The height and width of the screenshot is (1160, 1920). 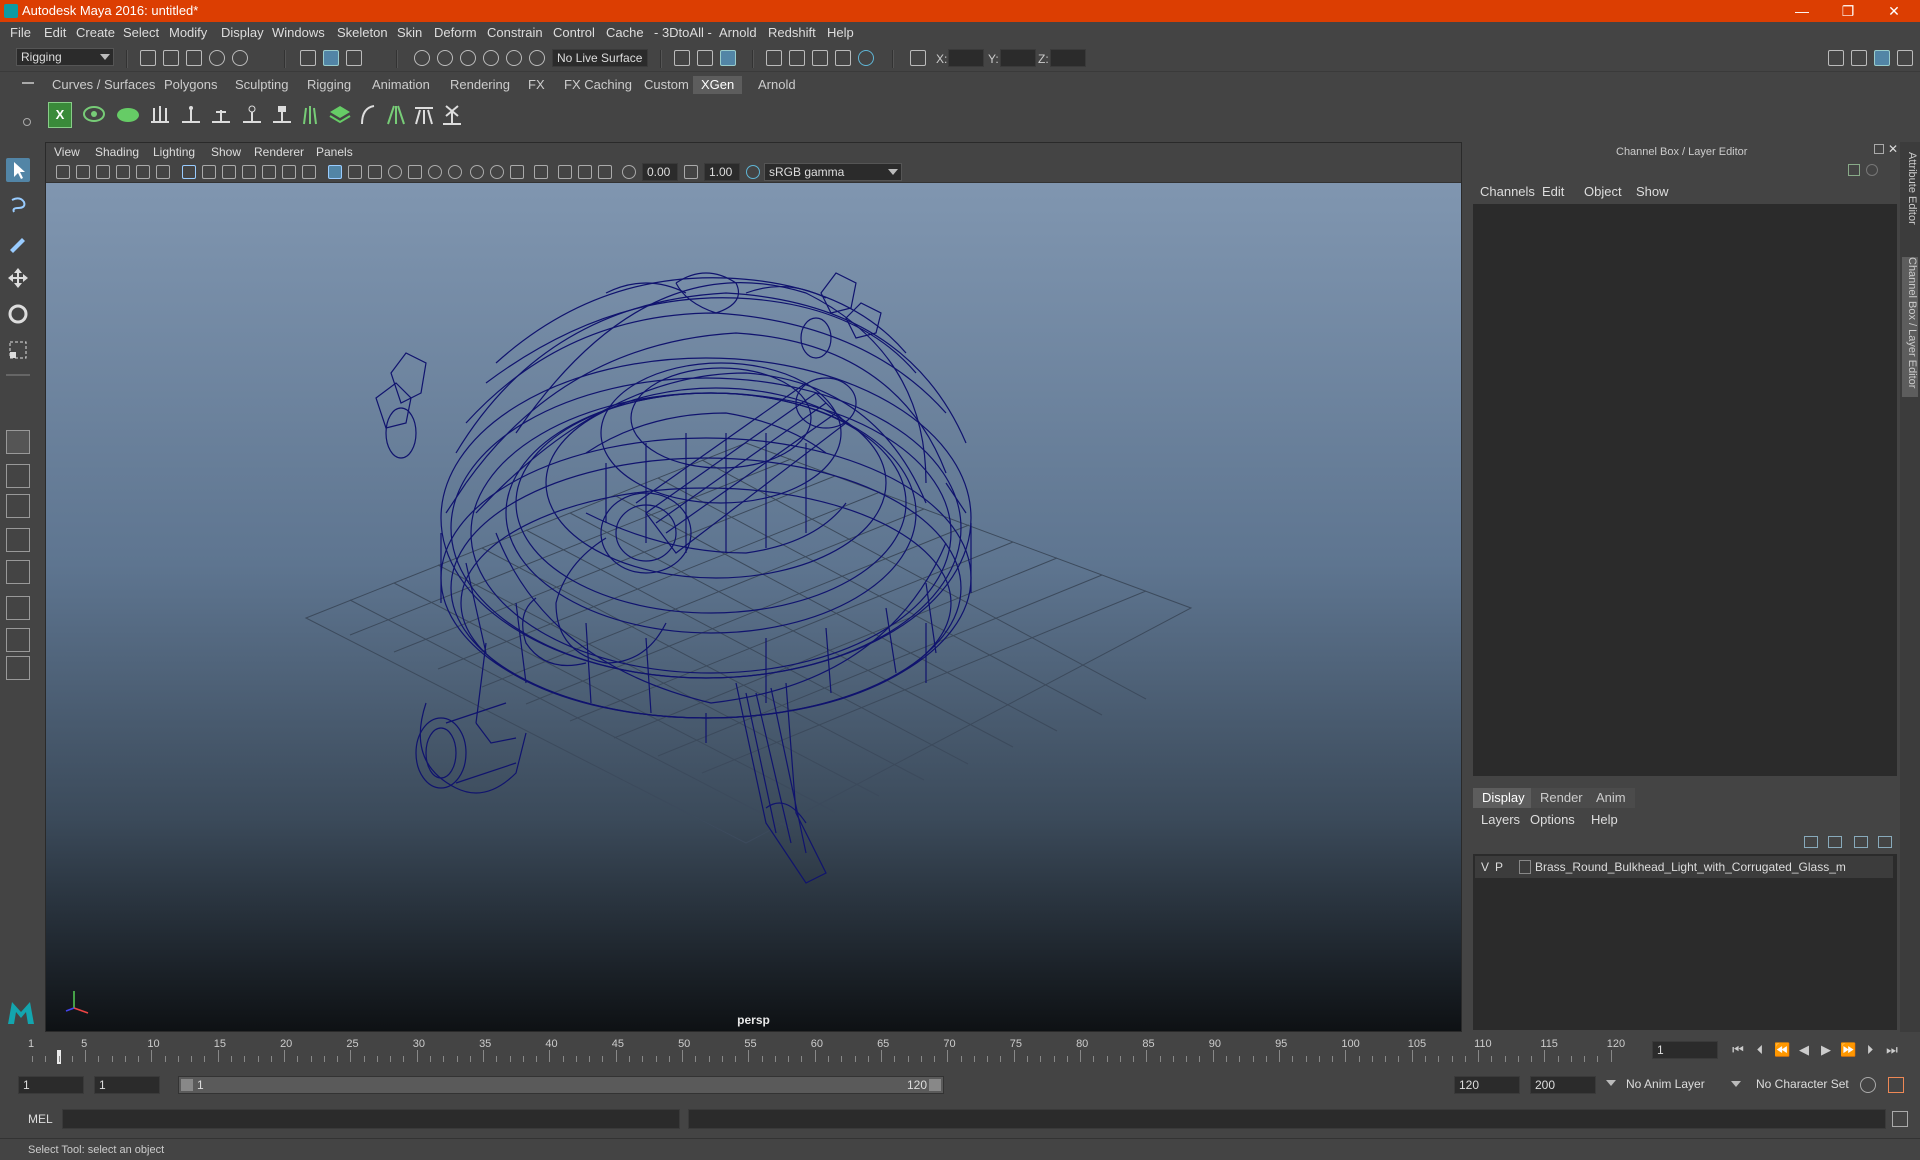 What do you see at coordinates (1782, 1050) in the screenshot?
I see `step-back-key-icon: ⏪` at bounding box center [1782, 1050].